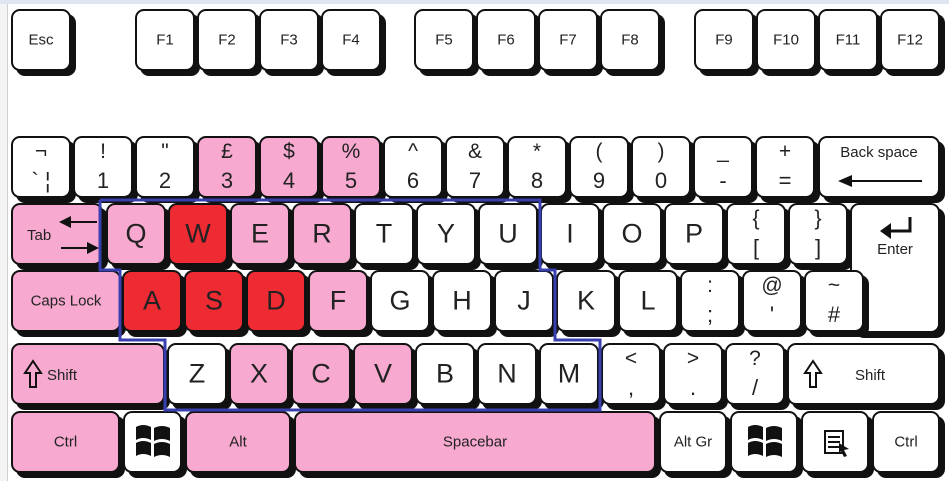  Describe the element at coordinates (66, 301) in the screenshot. I see `key-caps-lock: Caps Lock` at that location.